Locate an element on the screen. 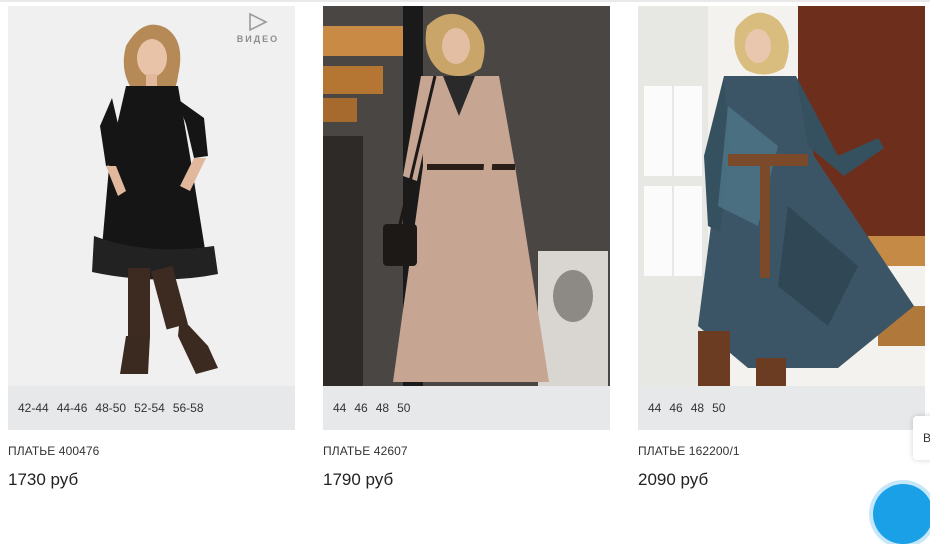 The image size is (930, 544). size-option: 42-44 is located at coordinates (33, 408).